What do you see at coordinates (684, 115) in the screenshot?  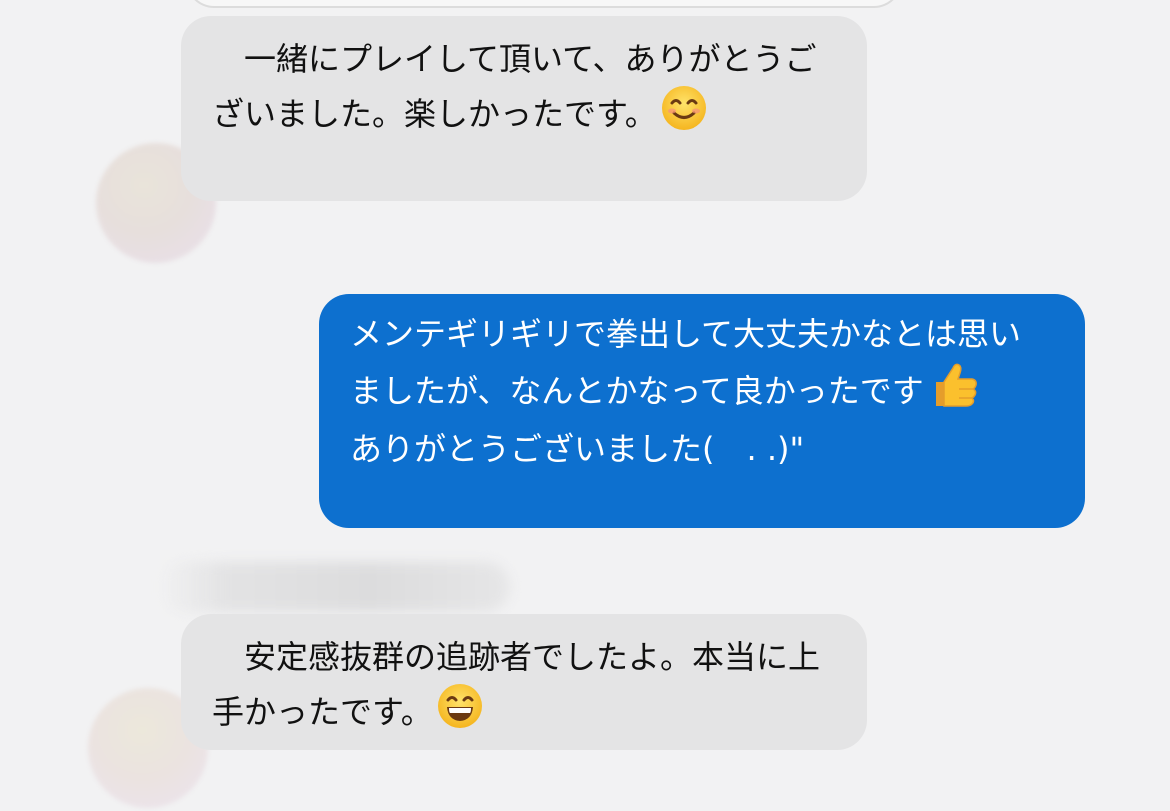 I see `smiling-face-emoji-icon` at bounding box center [684, 115].